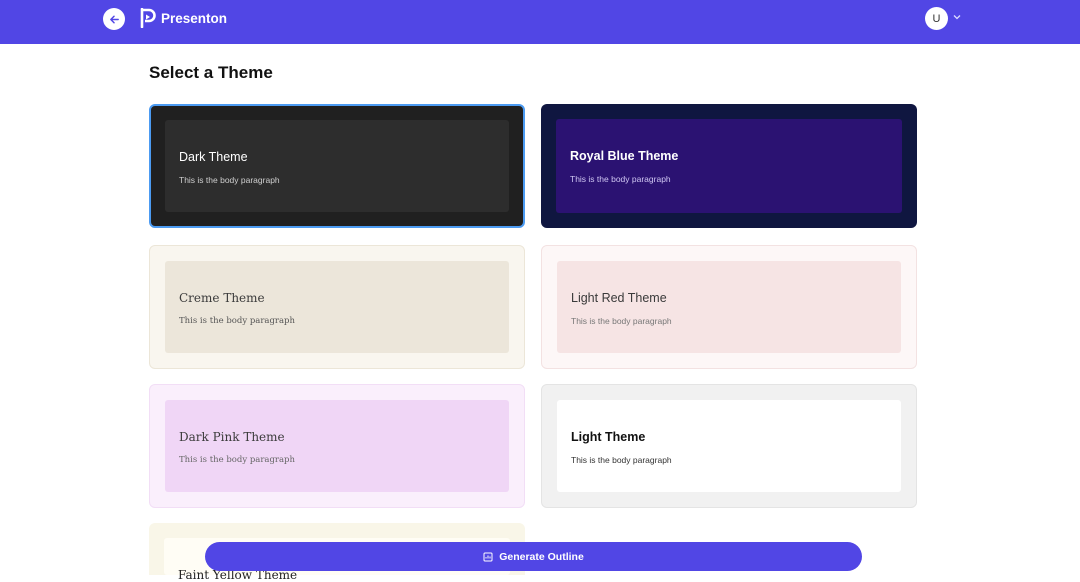  I want to click on theme-card-creme: Creme Theme This is the body paragraph, so click(337, 307).